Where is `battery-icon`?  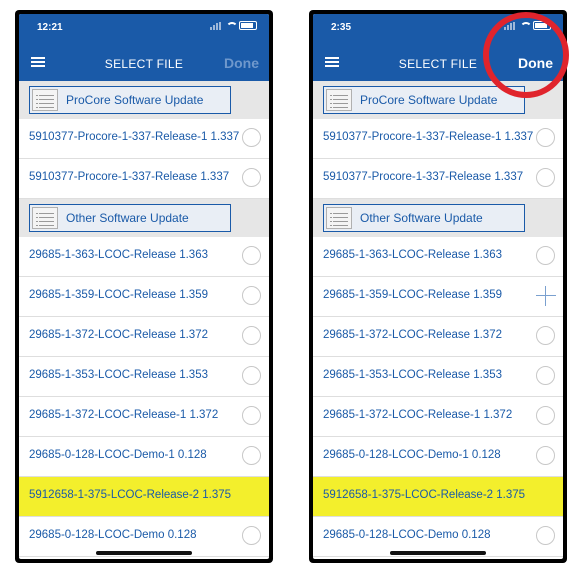 battery-icon is located at coordinates (248, 25).